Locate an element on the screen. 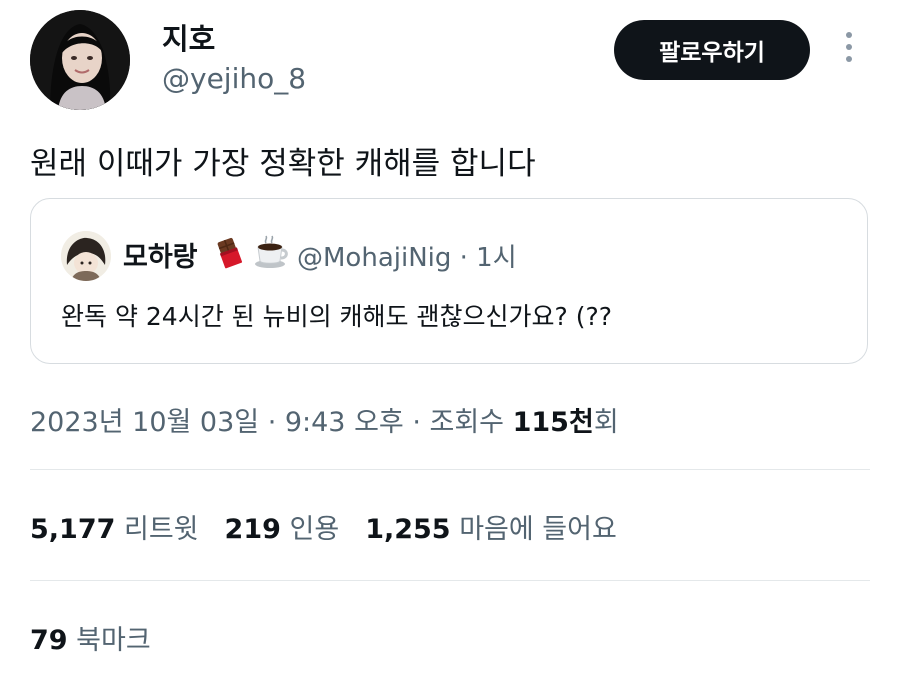  bookmarks-stat: 79 북마크 is located at coordinates (90, 637).